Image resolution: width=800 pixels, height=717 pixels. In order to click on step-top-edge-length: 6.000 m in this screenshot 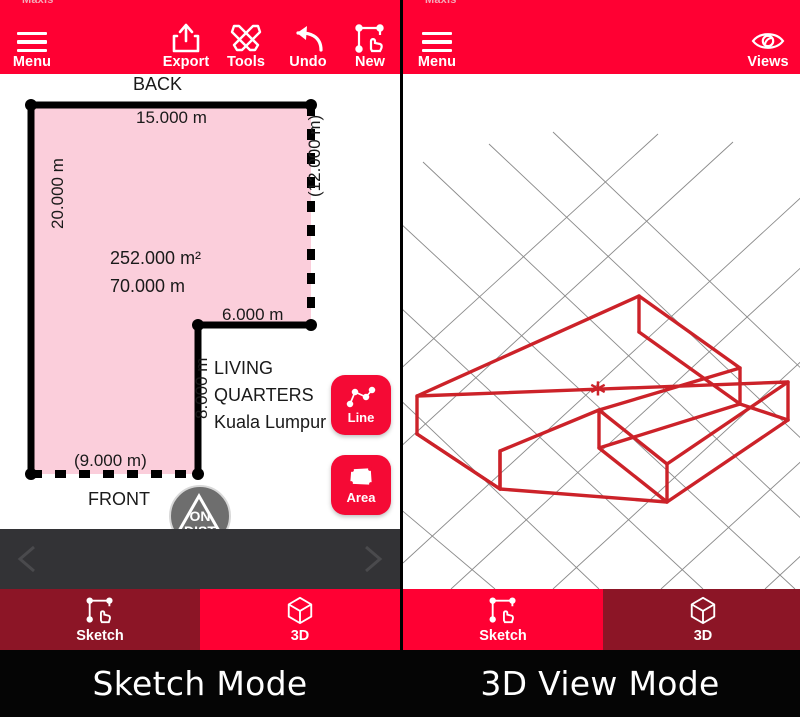, I will do `click(253, 314)`.